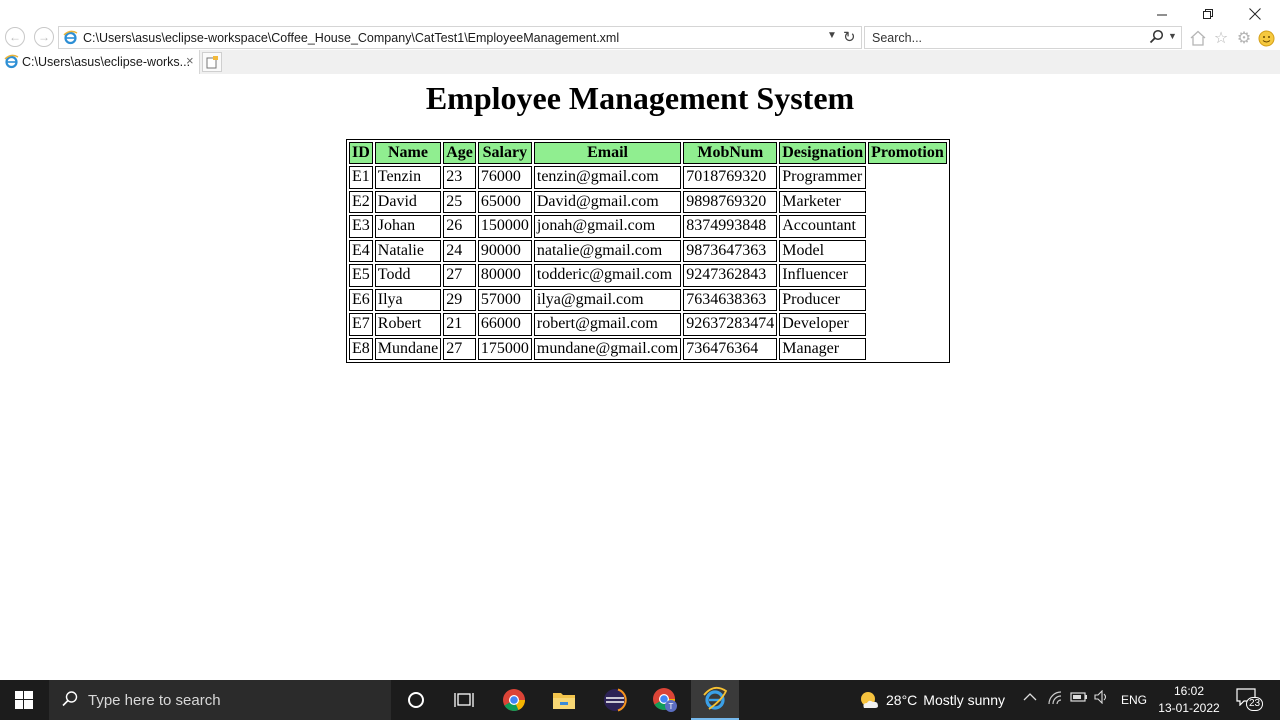  I want to click on new-tab-button, so click(212, 62).